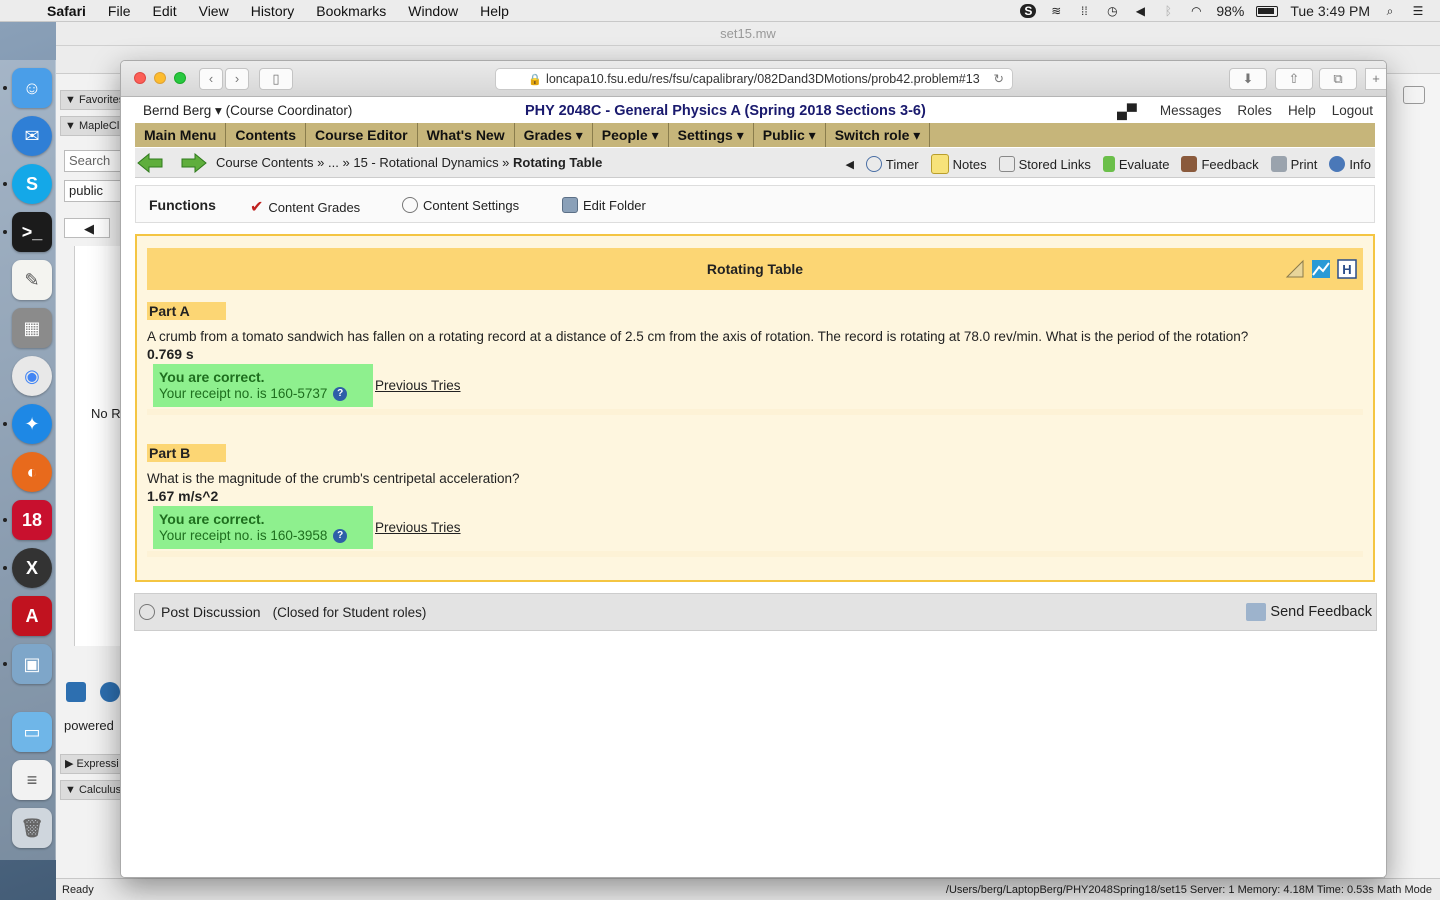 Image resolution: width=1440 pixels, height=900 pixels. What do you see at coordinates (1347, 269) in the screenshot?
I see `help-h-icon: H` at bounding box center [1347, 269].